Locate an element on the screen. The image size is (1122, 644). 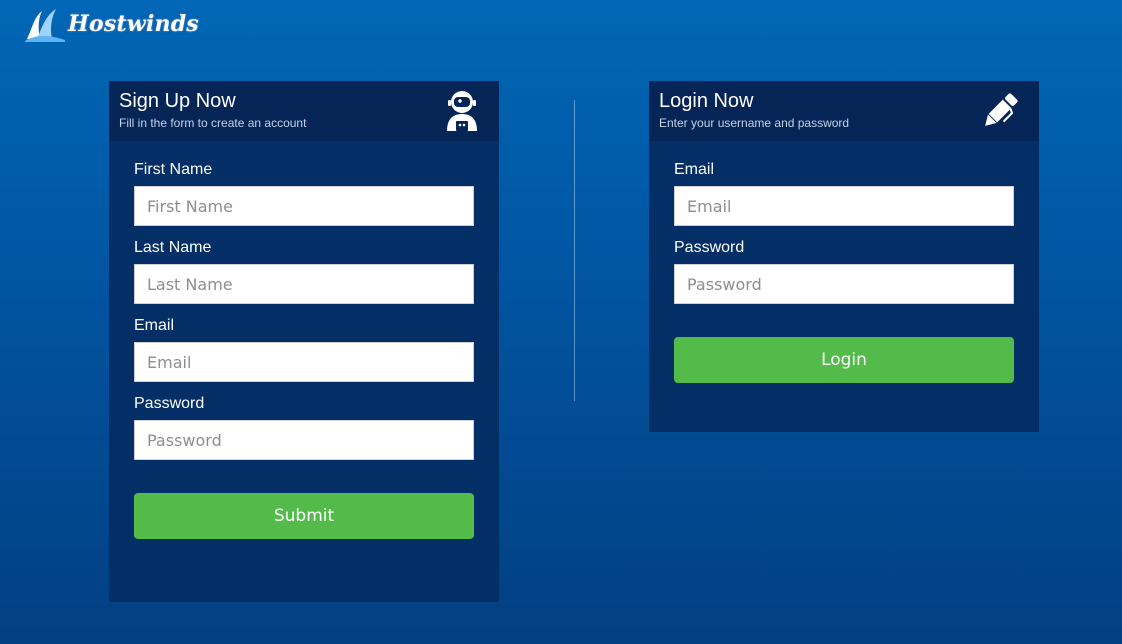
signup-password-group: Password is located at coordinates (304, 427).